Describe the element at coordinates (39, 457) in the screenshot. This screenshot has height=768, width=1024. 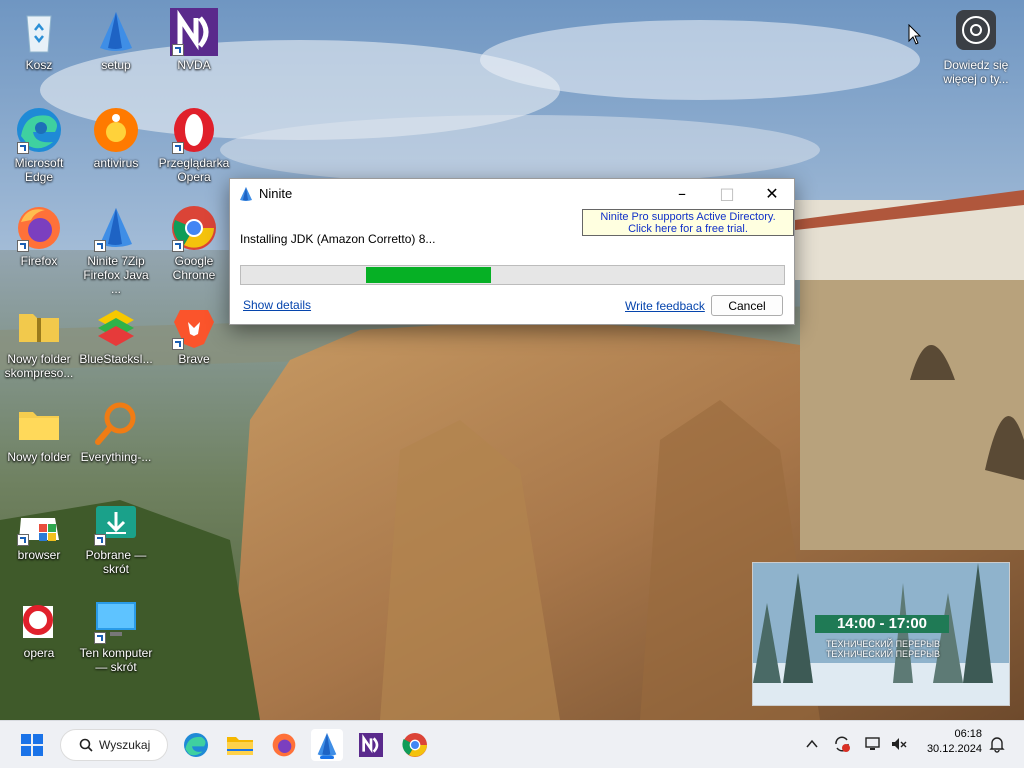
I see `icon-label: Nowy folder` at that location.